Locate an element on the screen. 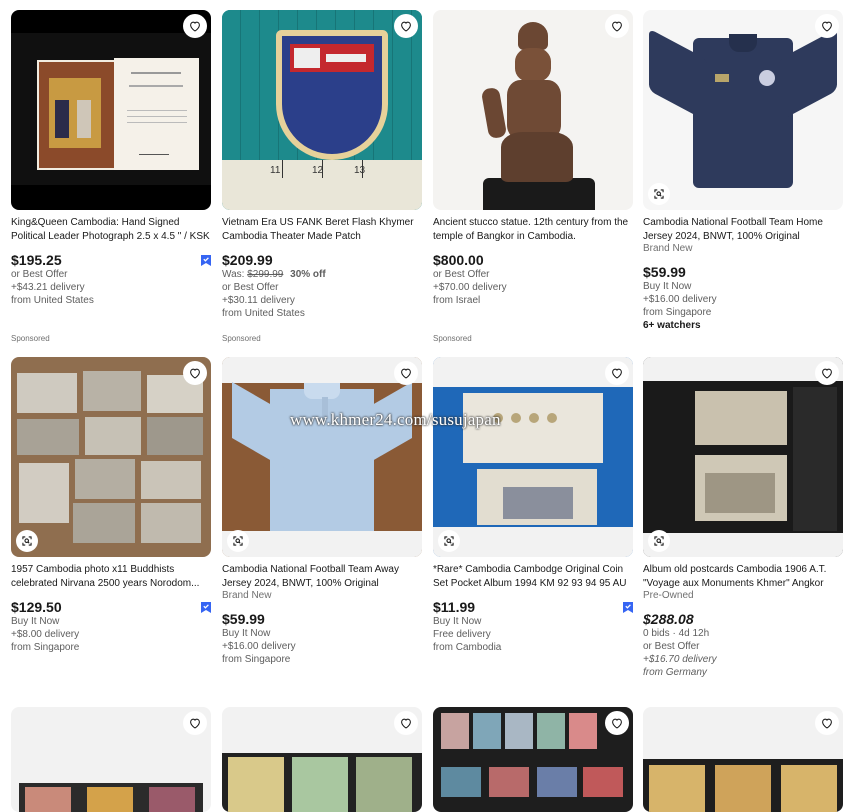 This screenshot has width=857, height=812. listing-image-postcard-album is located at coordinates (743, 457).